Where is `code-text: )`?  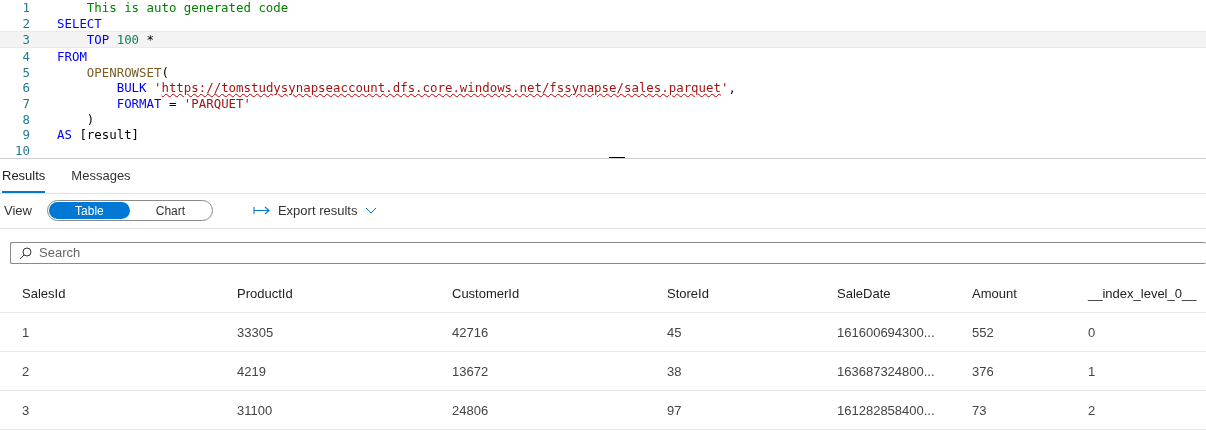 code-text: ) is located at coordinates (90, 119).